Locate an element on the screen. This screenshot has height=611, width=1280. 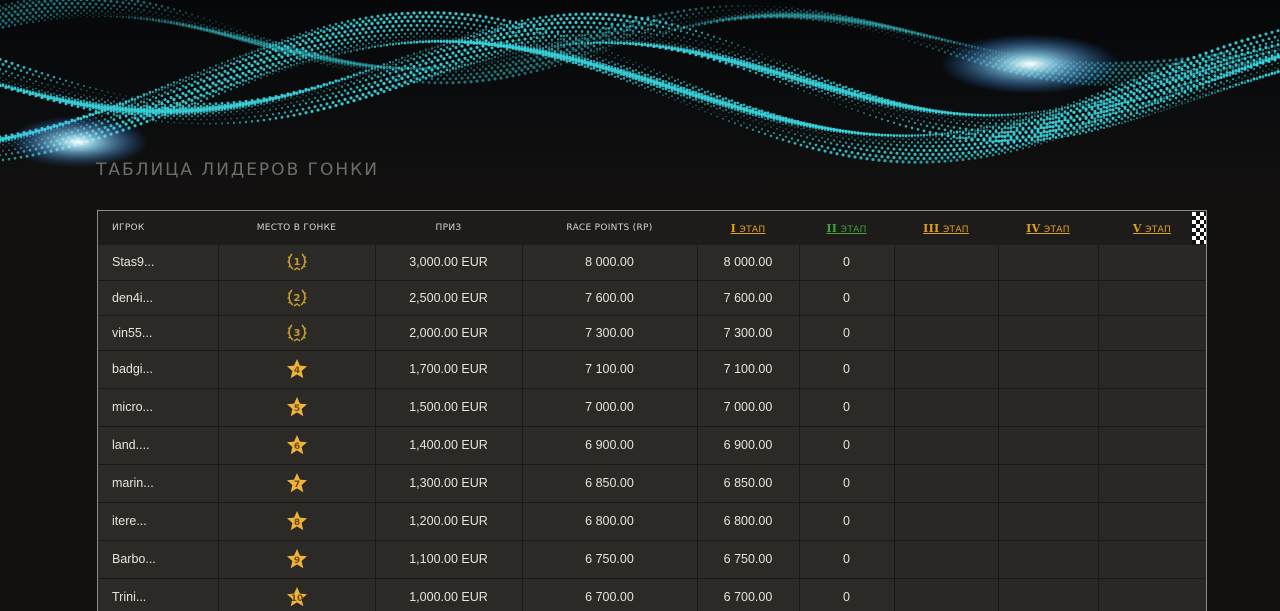
table-row: Barbo...91,100.00 EUR6 750.006 750.000 is located at coordinates (652, 559).